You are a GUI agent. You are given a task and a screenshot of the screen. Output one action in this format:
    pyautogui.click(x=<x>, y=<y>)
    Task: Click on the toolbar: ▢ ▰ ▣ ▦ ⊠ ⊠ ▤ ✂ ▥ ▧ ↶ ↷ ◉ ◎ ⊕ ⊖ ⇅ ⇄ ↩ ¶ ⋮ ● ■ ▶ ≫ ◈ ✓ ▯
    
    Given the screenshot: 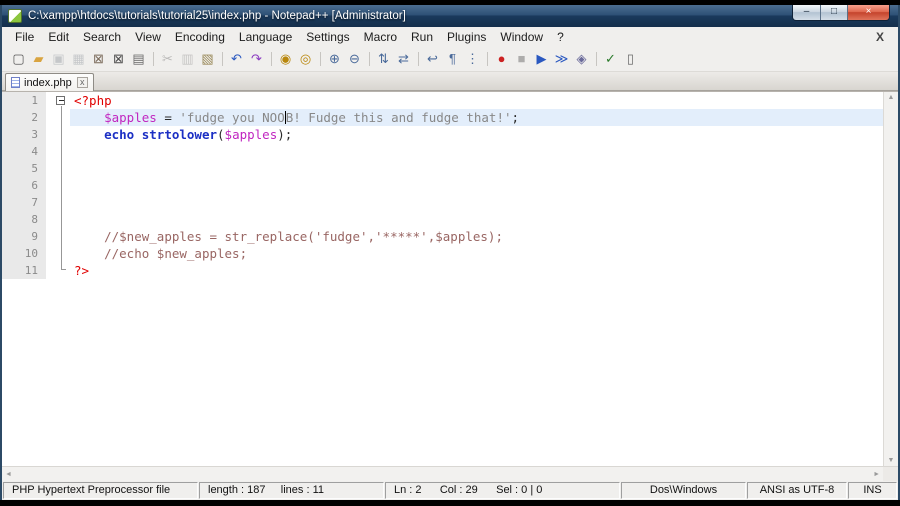 What is the action you would take?
    pyautogui.click(x=450, y=59)
    